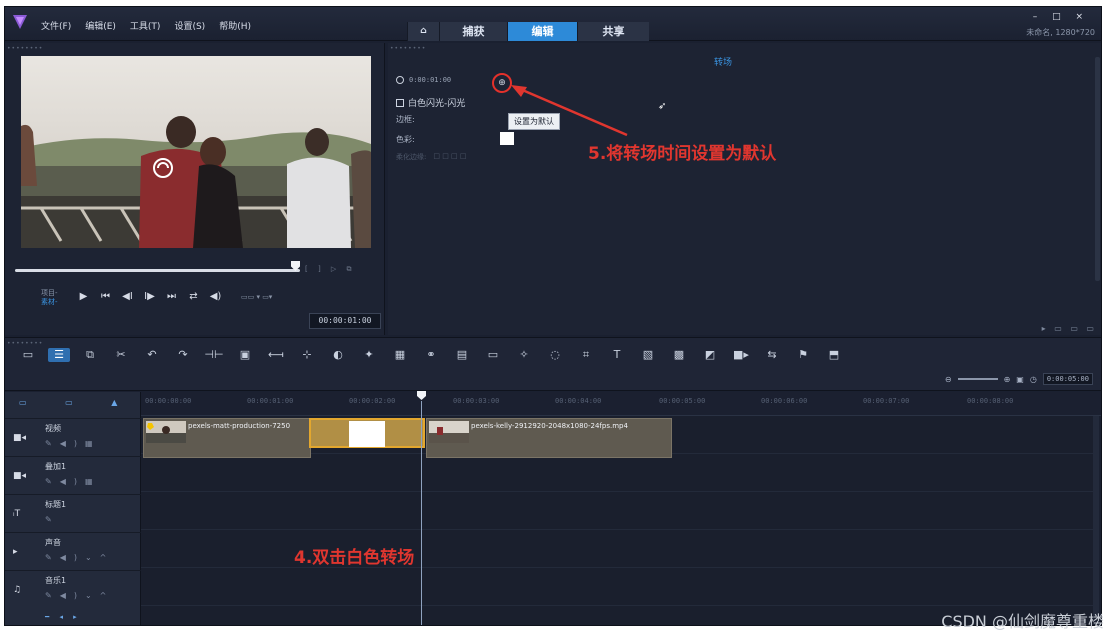 The image size is (1114, 639). What do you see at coordinates (270, 401) in the screenshot?
I see `ruler-tick: 00:00:01:00` at bounding box center [270, 401].